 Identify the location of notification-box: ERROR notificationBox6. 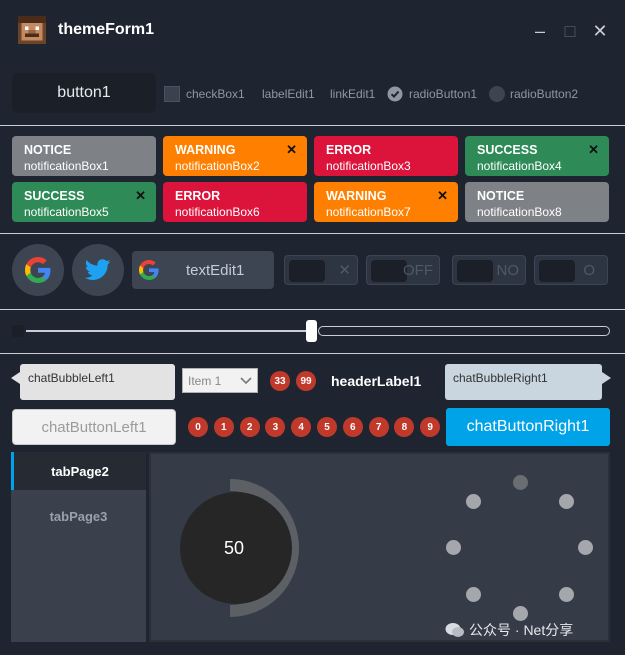
(235, 202).